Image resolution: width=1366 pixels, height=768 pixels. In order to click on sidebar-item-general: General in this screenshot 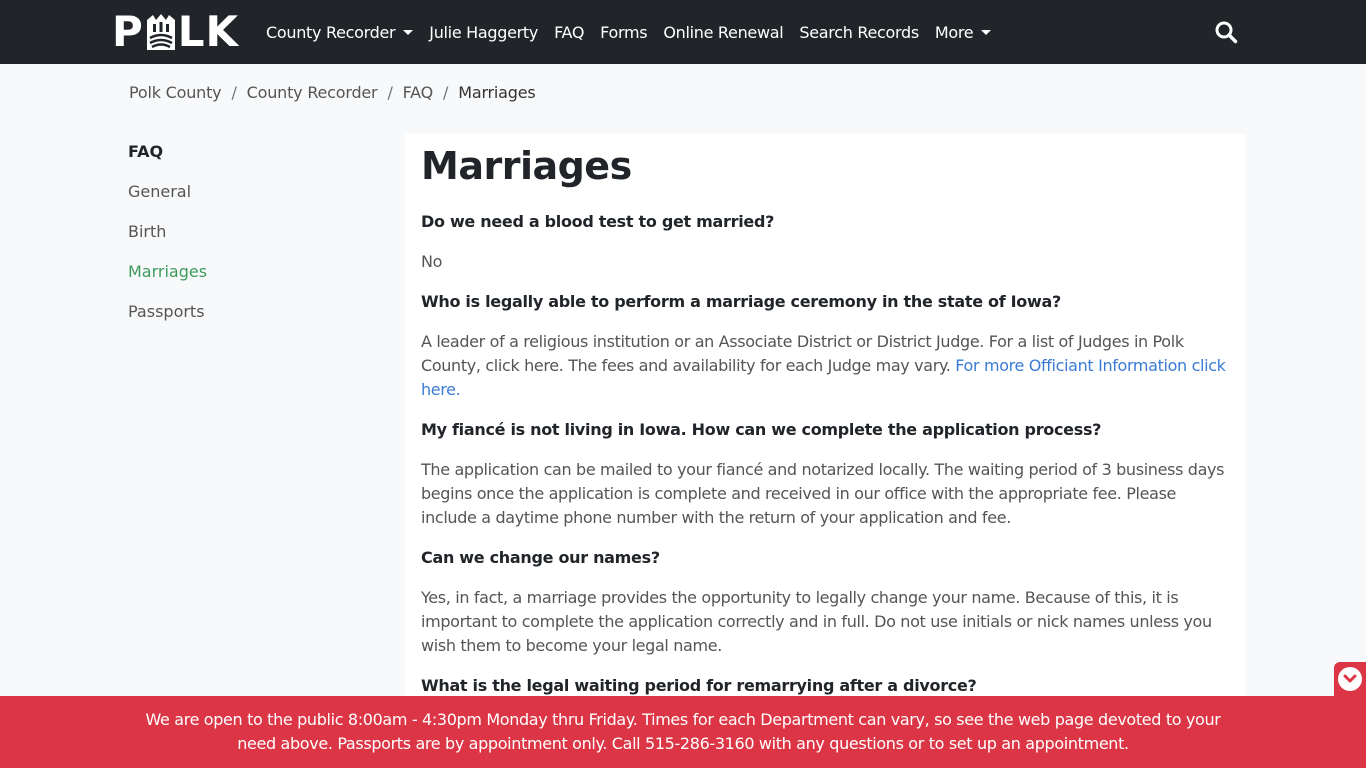, I will do `click(248, 193)`.